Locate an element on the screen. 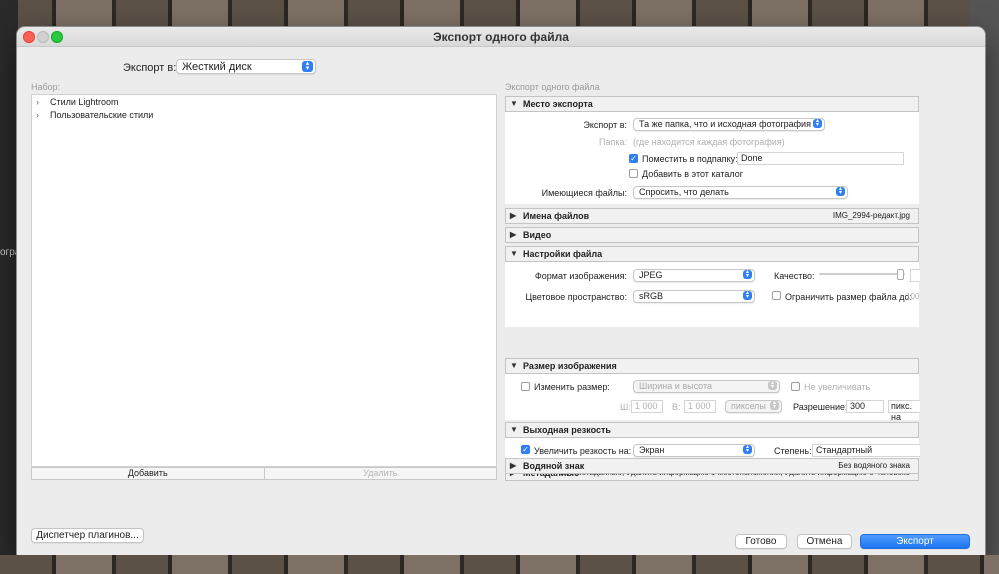 This screenshot has height=574, width=999. existing-files-select: Спросить, что делать ▴ ▾ is located at coordinates (740, 192).